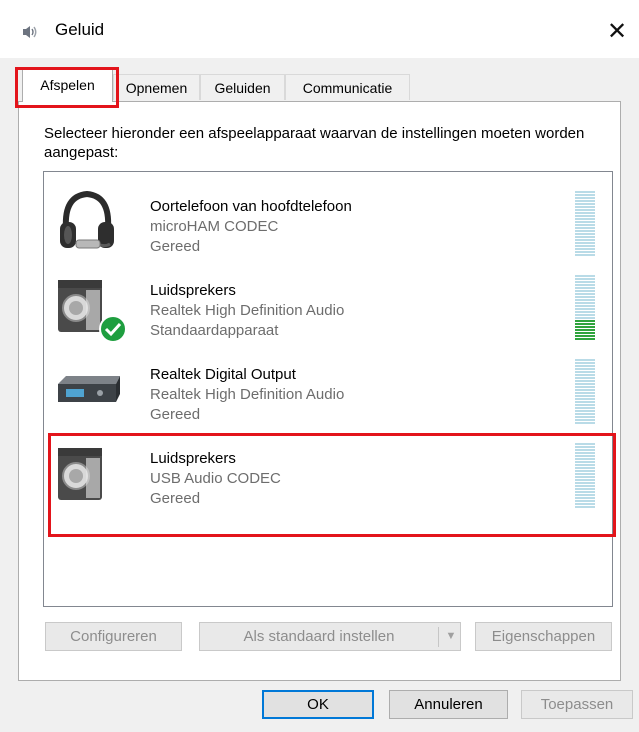 Image resolution: width=639 pixels, height=732 pixels. Describe the element at coordinates (328, 470) in the screenshot. I see `device-item-speakers-usb: Luidsprekers USB Audio CODEC Gereed` at that location.